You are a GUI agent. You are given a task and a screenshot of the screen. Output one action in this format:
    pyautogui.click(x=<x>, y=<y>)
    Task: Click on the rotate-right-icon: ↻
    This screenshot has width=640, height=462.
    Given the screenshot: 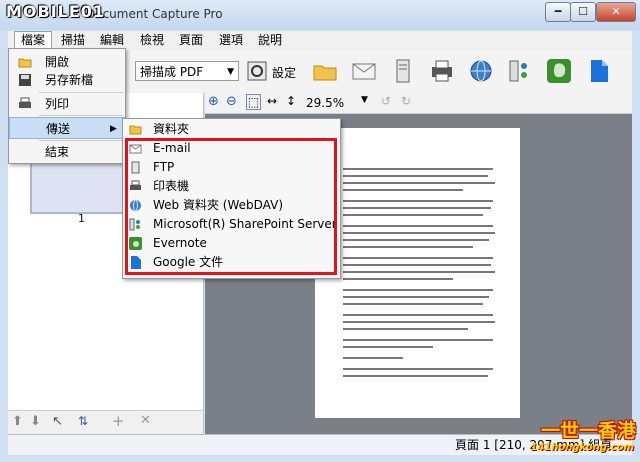 What is the action you would take?
    pyautogui.click(x=406, y=101)
    